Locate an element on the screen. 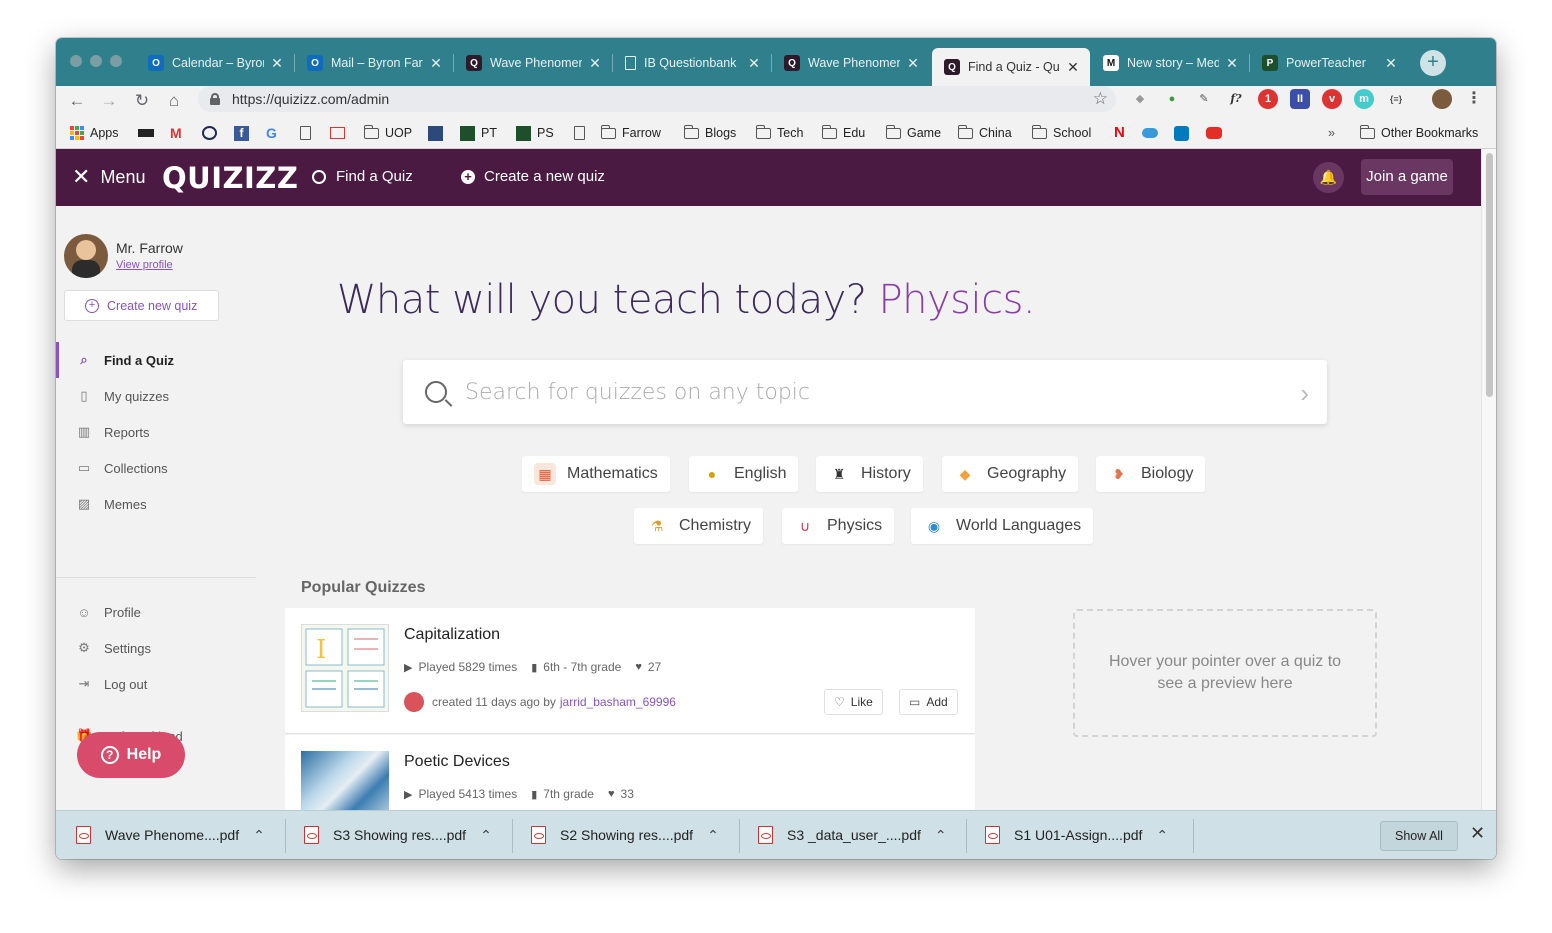  tab-medium: M New story – Med ✕ is located at coordinates (1170, 63).